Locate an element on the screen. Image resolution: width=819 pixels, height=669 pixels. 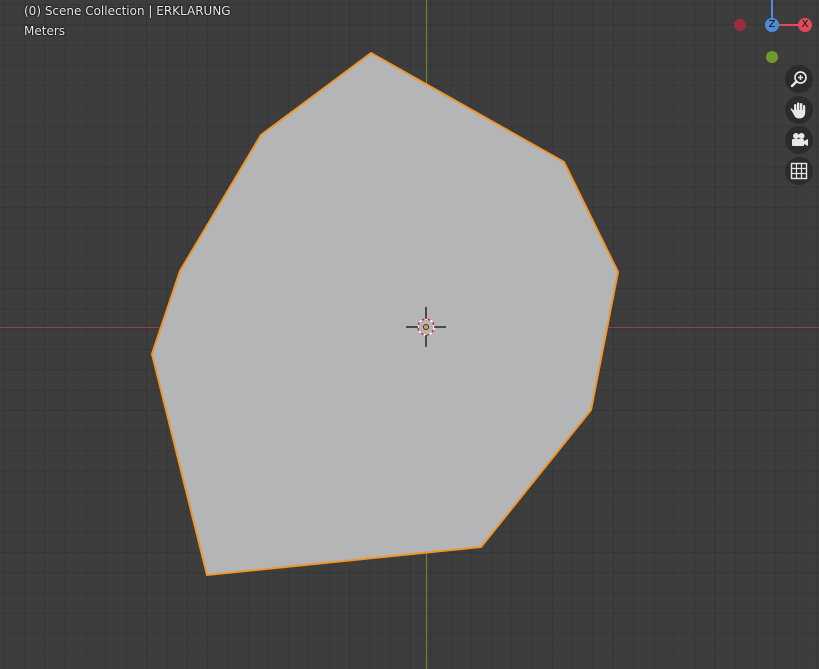
grid-icon is located at coordinates (799, 171).